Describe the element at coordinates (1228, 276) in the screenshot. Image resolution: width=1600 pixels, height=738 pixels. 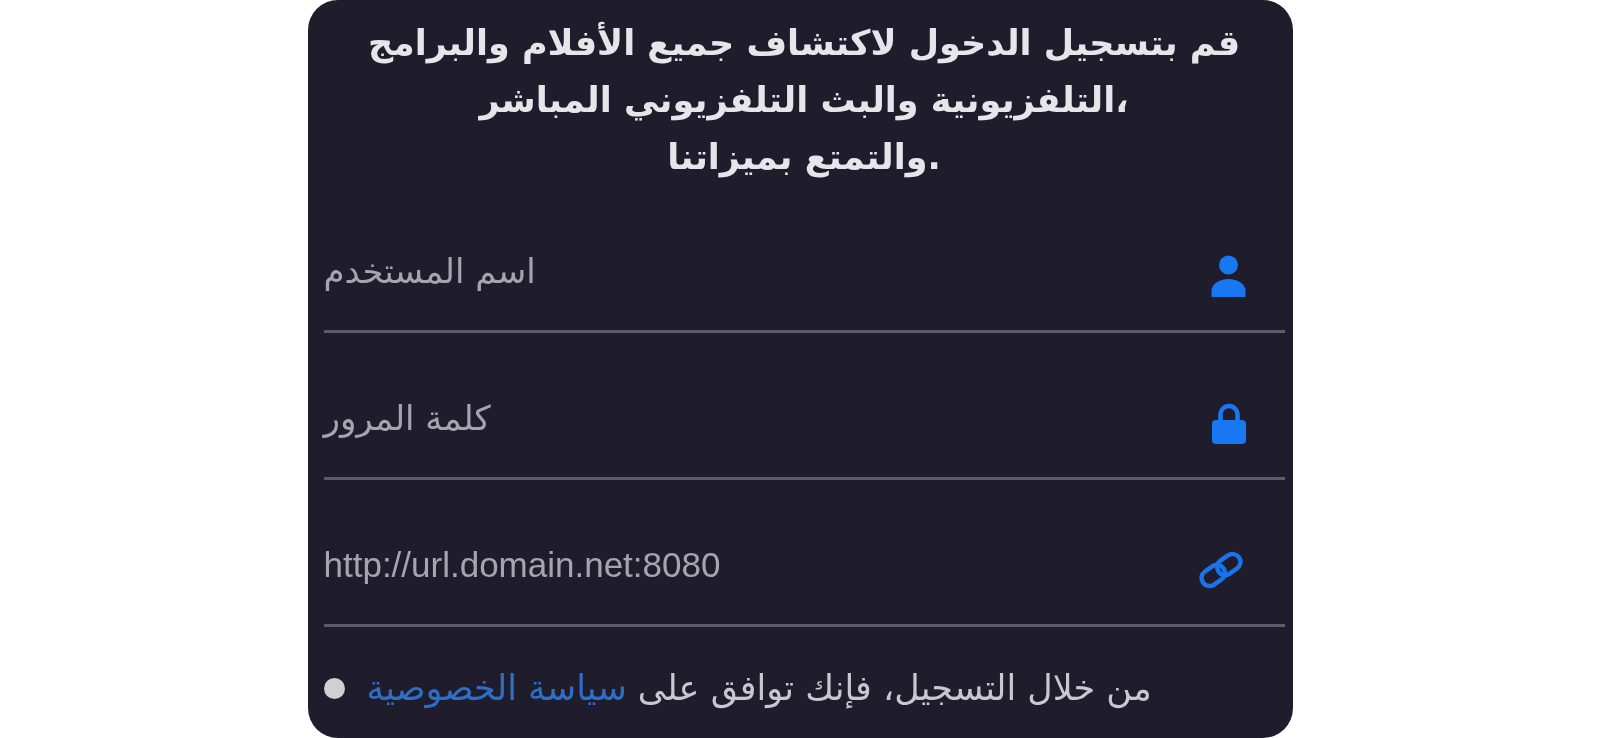
I see `person-icon` at that location.